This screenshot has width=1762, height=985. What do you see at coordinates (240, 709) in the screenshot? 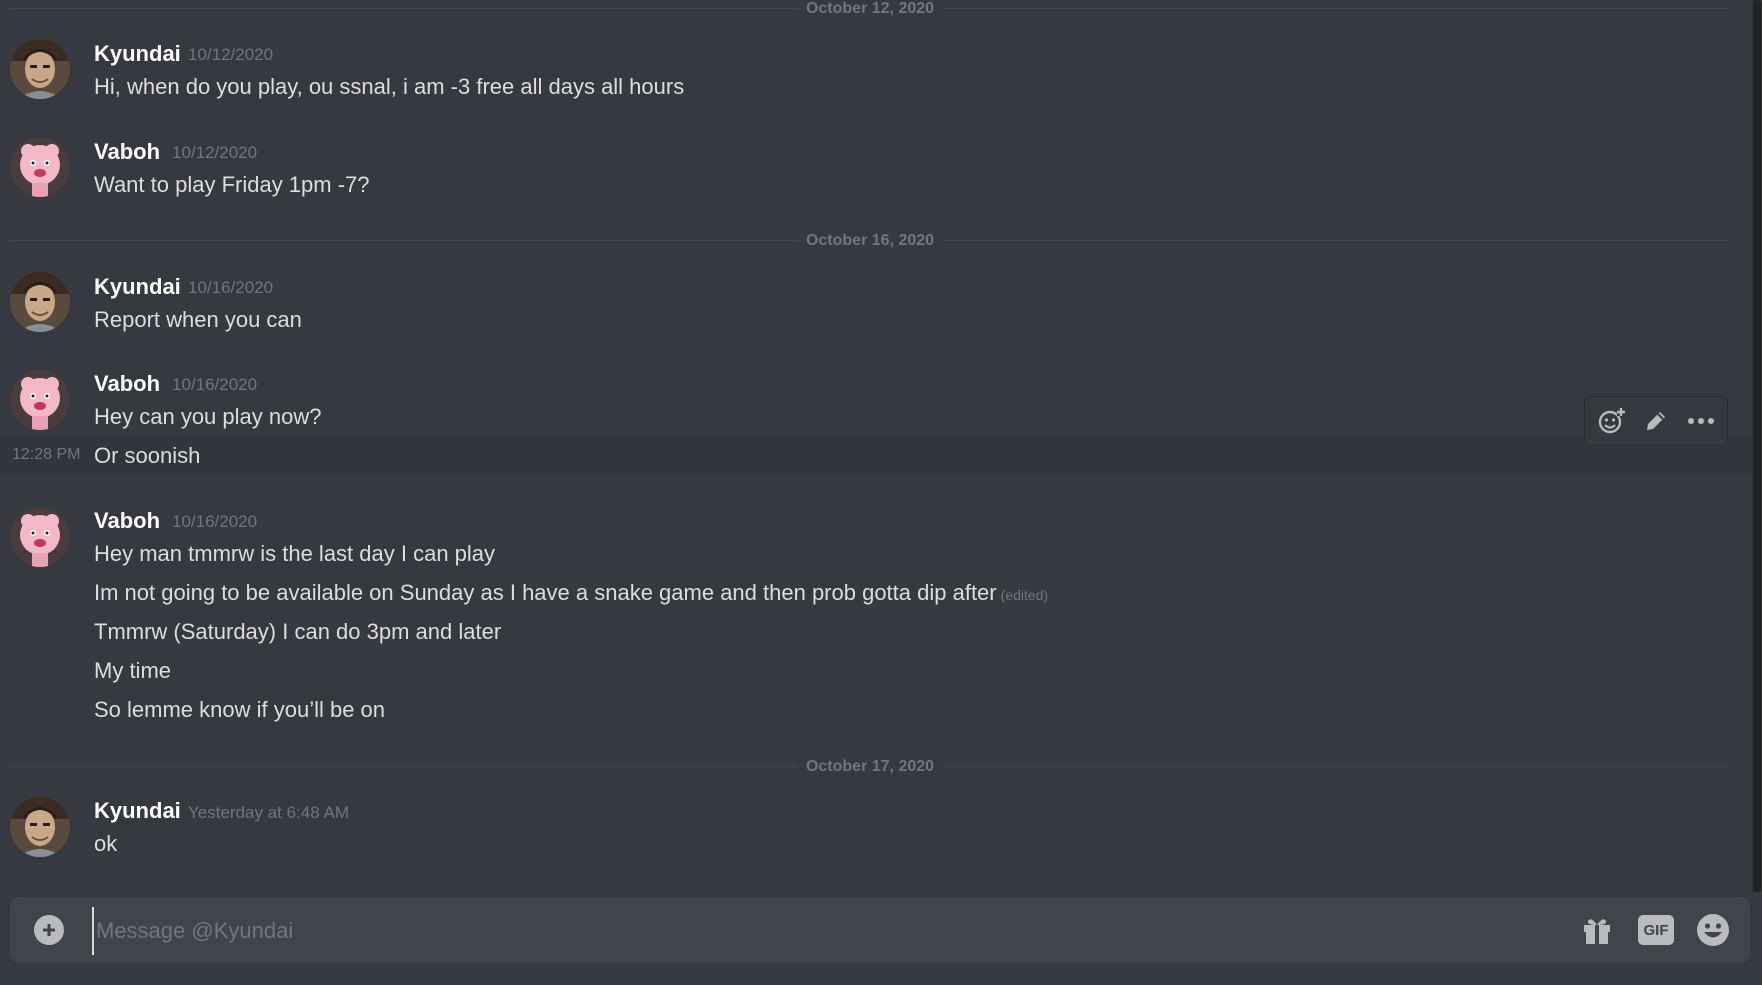
I see `message-line: So lemme know if you’ll be on` at bounding box center [240, 709].